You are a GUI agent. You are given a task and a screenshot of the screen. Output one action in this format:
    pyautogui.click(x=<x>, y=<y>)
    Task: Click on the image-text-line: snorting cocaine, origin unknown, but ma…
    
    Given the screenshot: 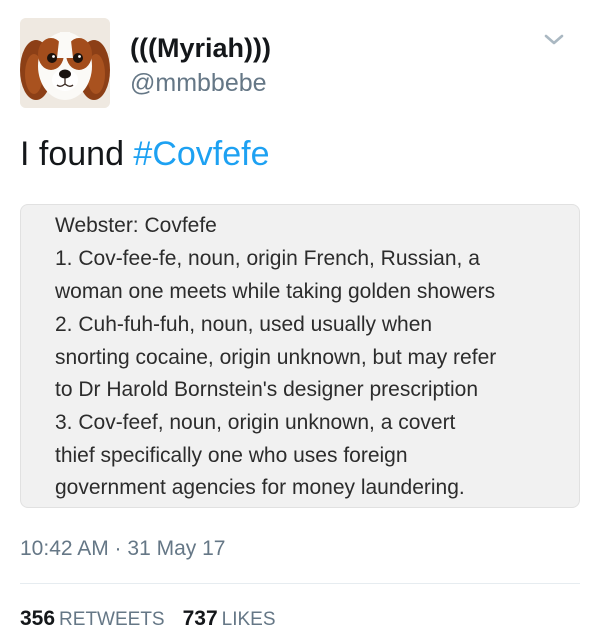 What is the action you would take?
    pyautogui.click(x=276, y=357)
    